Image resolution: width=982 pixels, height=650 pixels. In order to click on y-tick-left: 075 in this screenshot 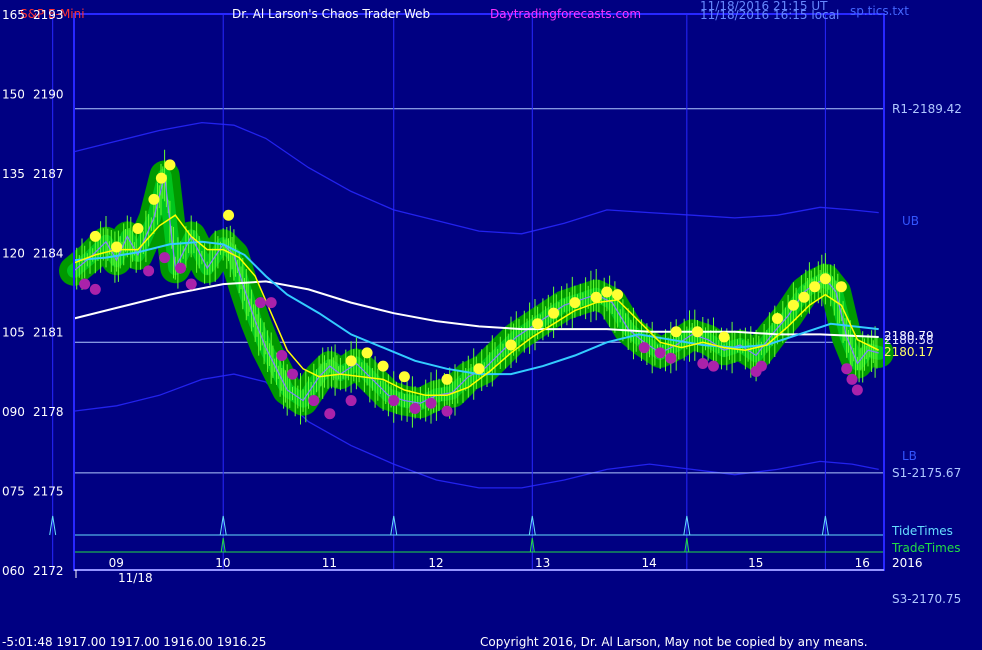, I will do `click(13, 492)`.